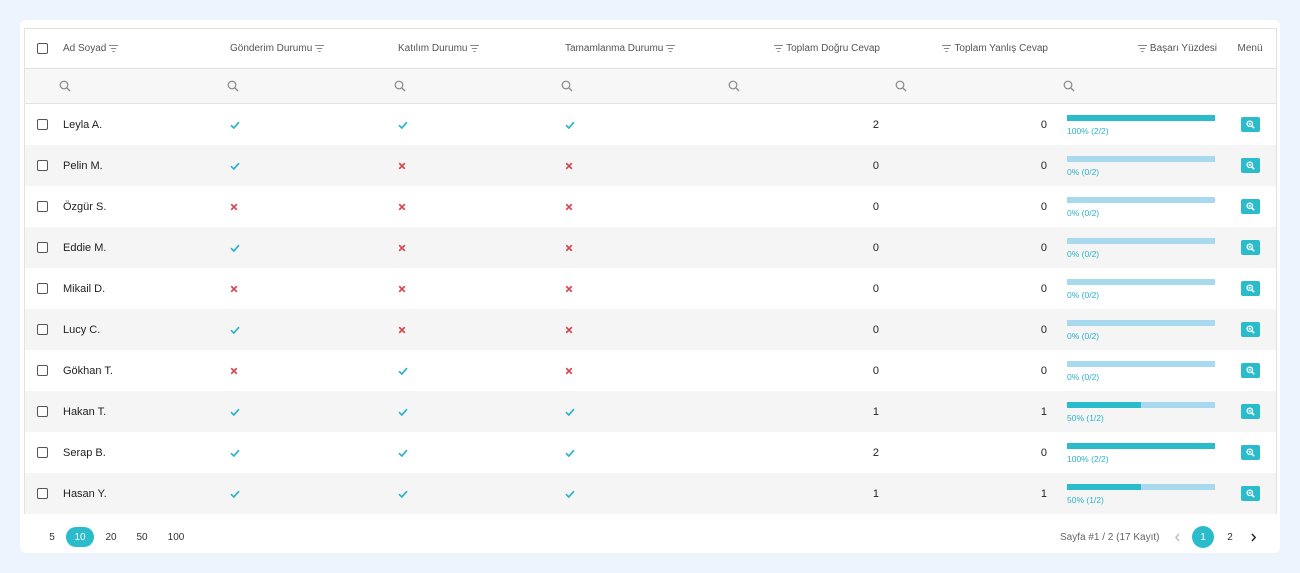 The image size is (1300, 573). What do you see at coordinates (176, 537) in the screenshot?
I see `page-size-100: 100` at bounding box center [176, 537].